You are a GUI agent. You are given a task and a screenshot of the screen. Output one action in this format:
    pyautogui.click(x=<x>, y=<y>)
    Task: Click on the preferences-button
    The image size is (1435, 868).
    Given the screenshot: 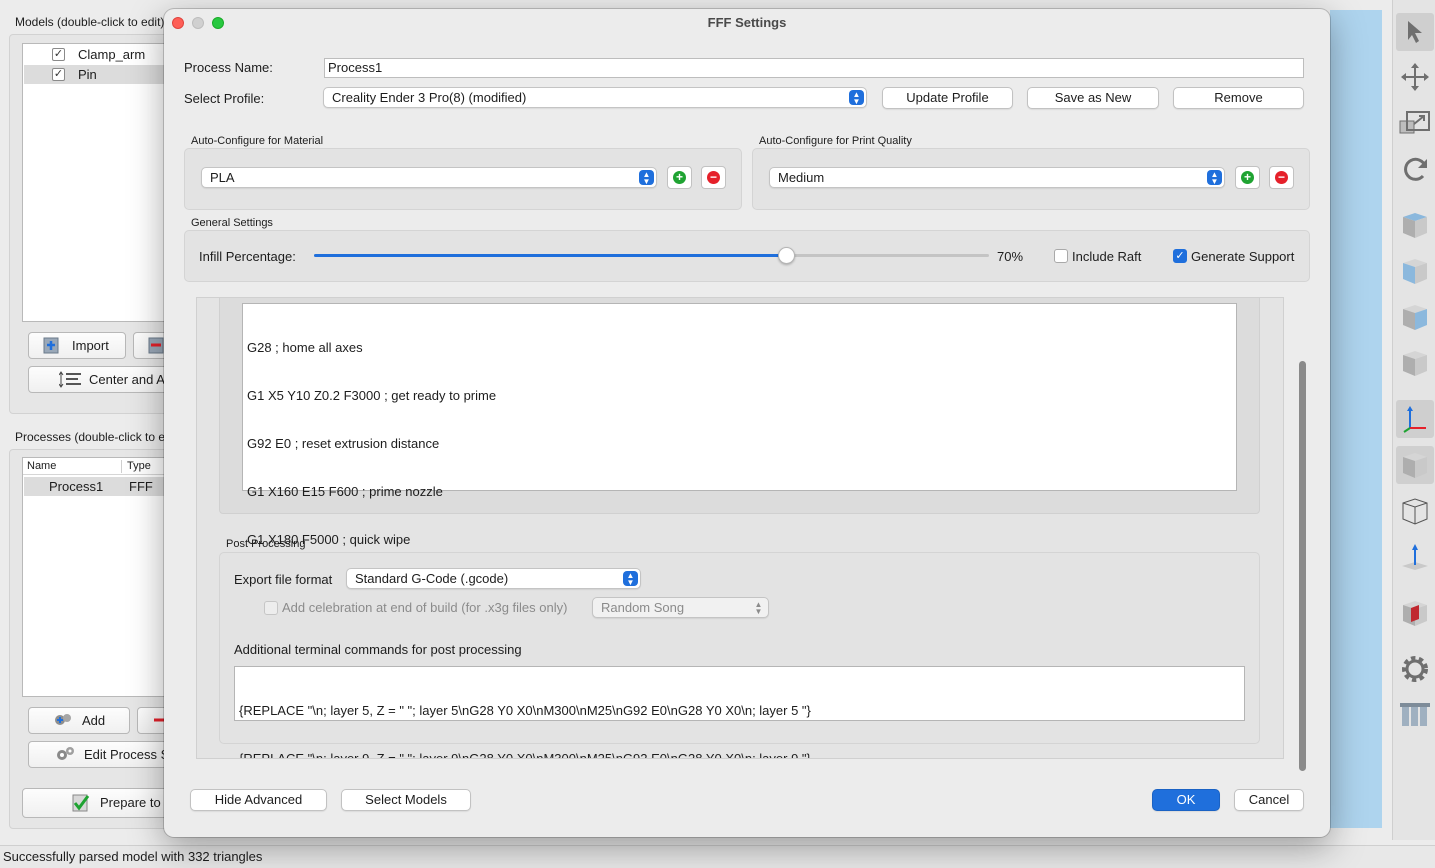 What is the action you would take?
    pyautogui.click(x=1415, y=669)
    